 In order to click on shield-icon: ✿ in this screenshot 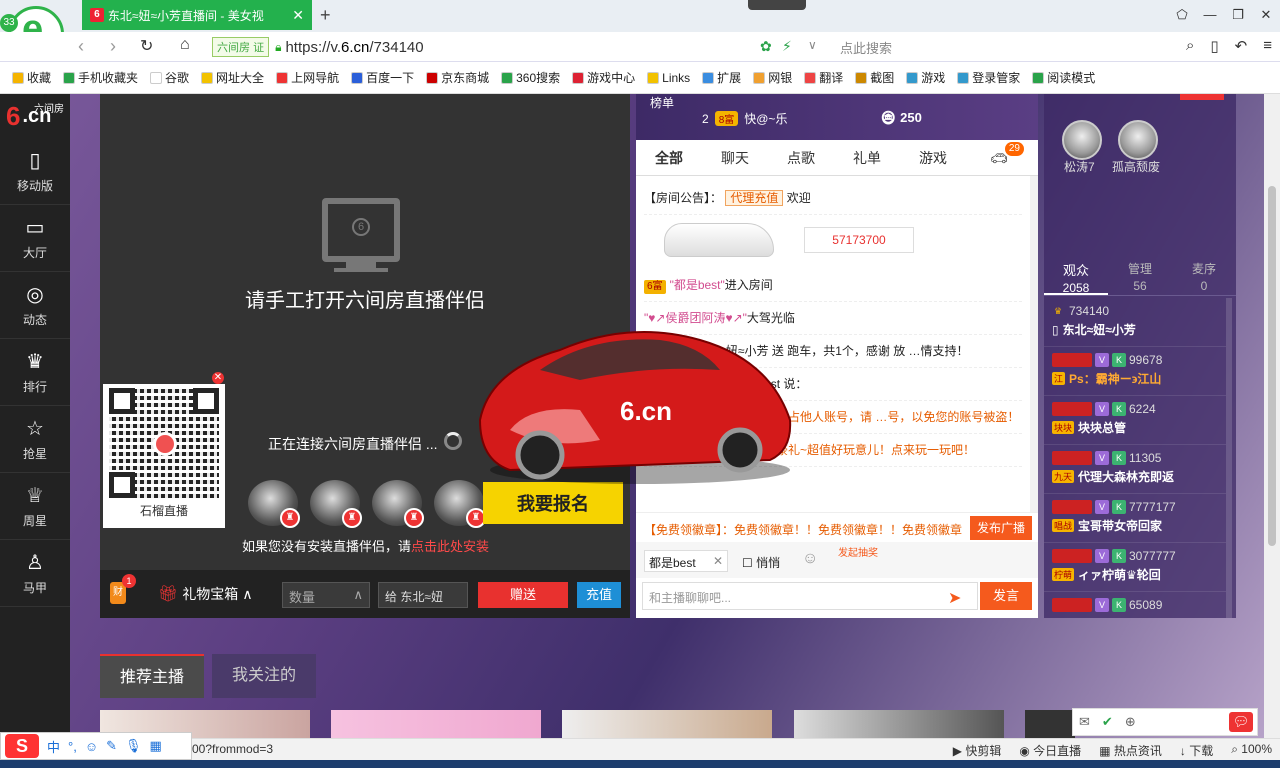, I will do `click(766, 46)`.